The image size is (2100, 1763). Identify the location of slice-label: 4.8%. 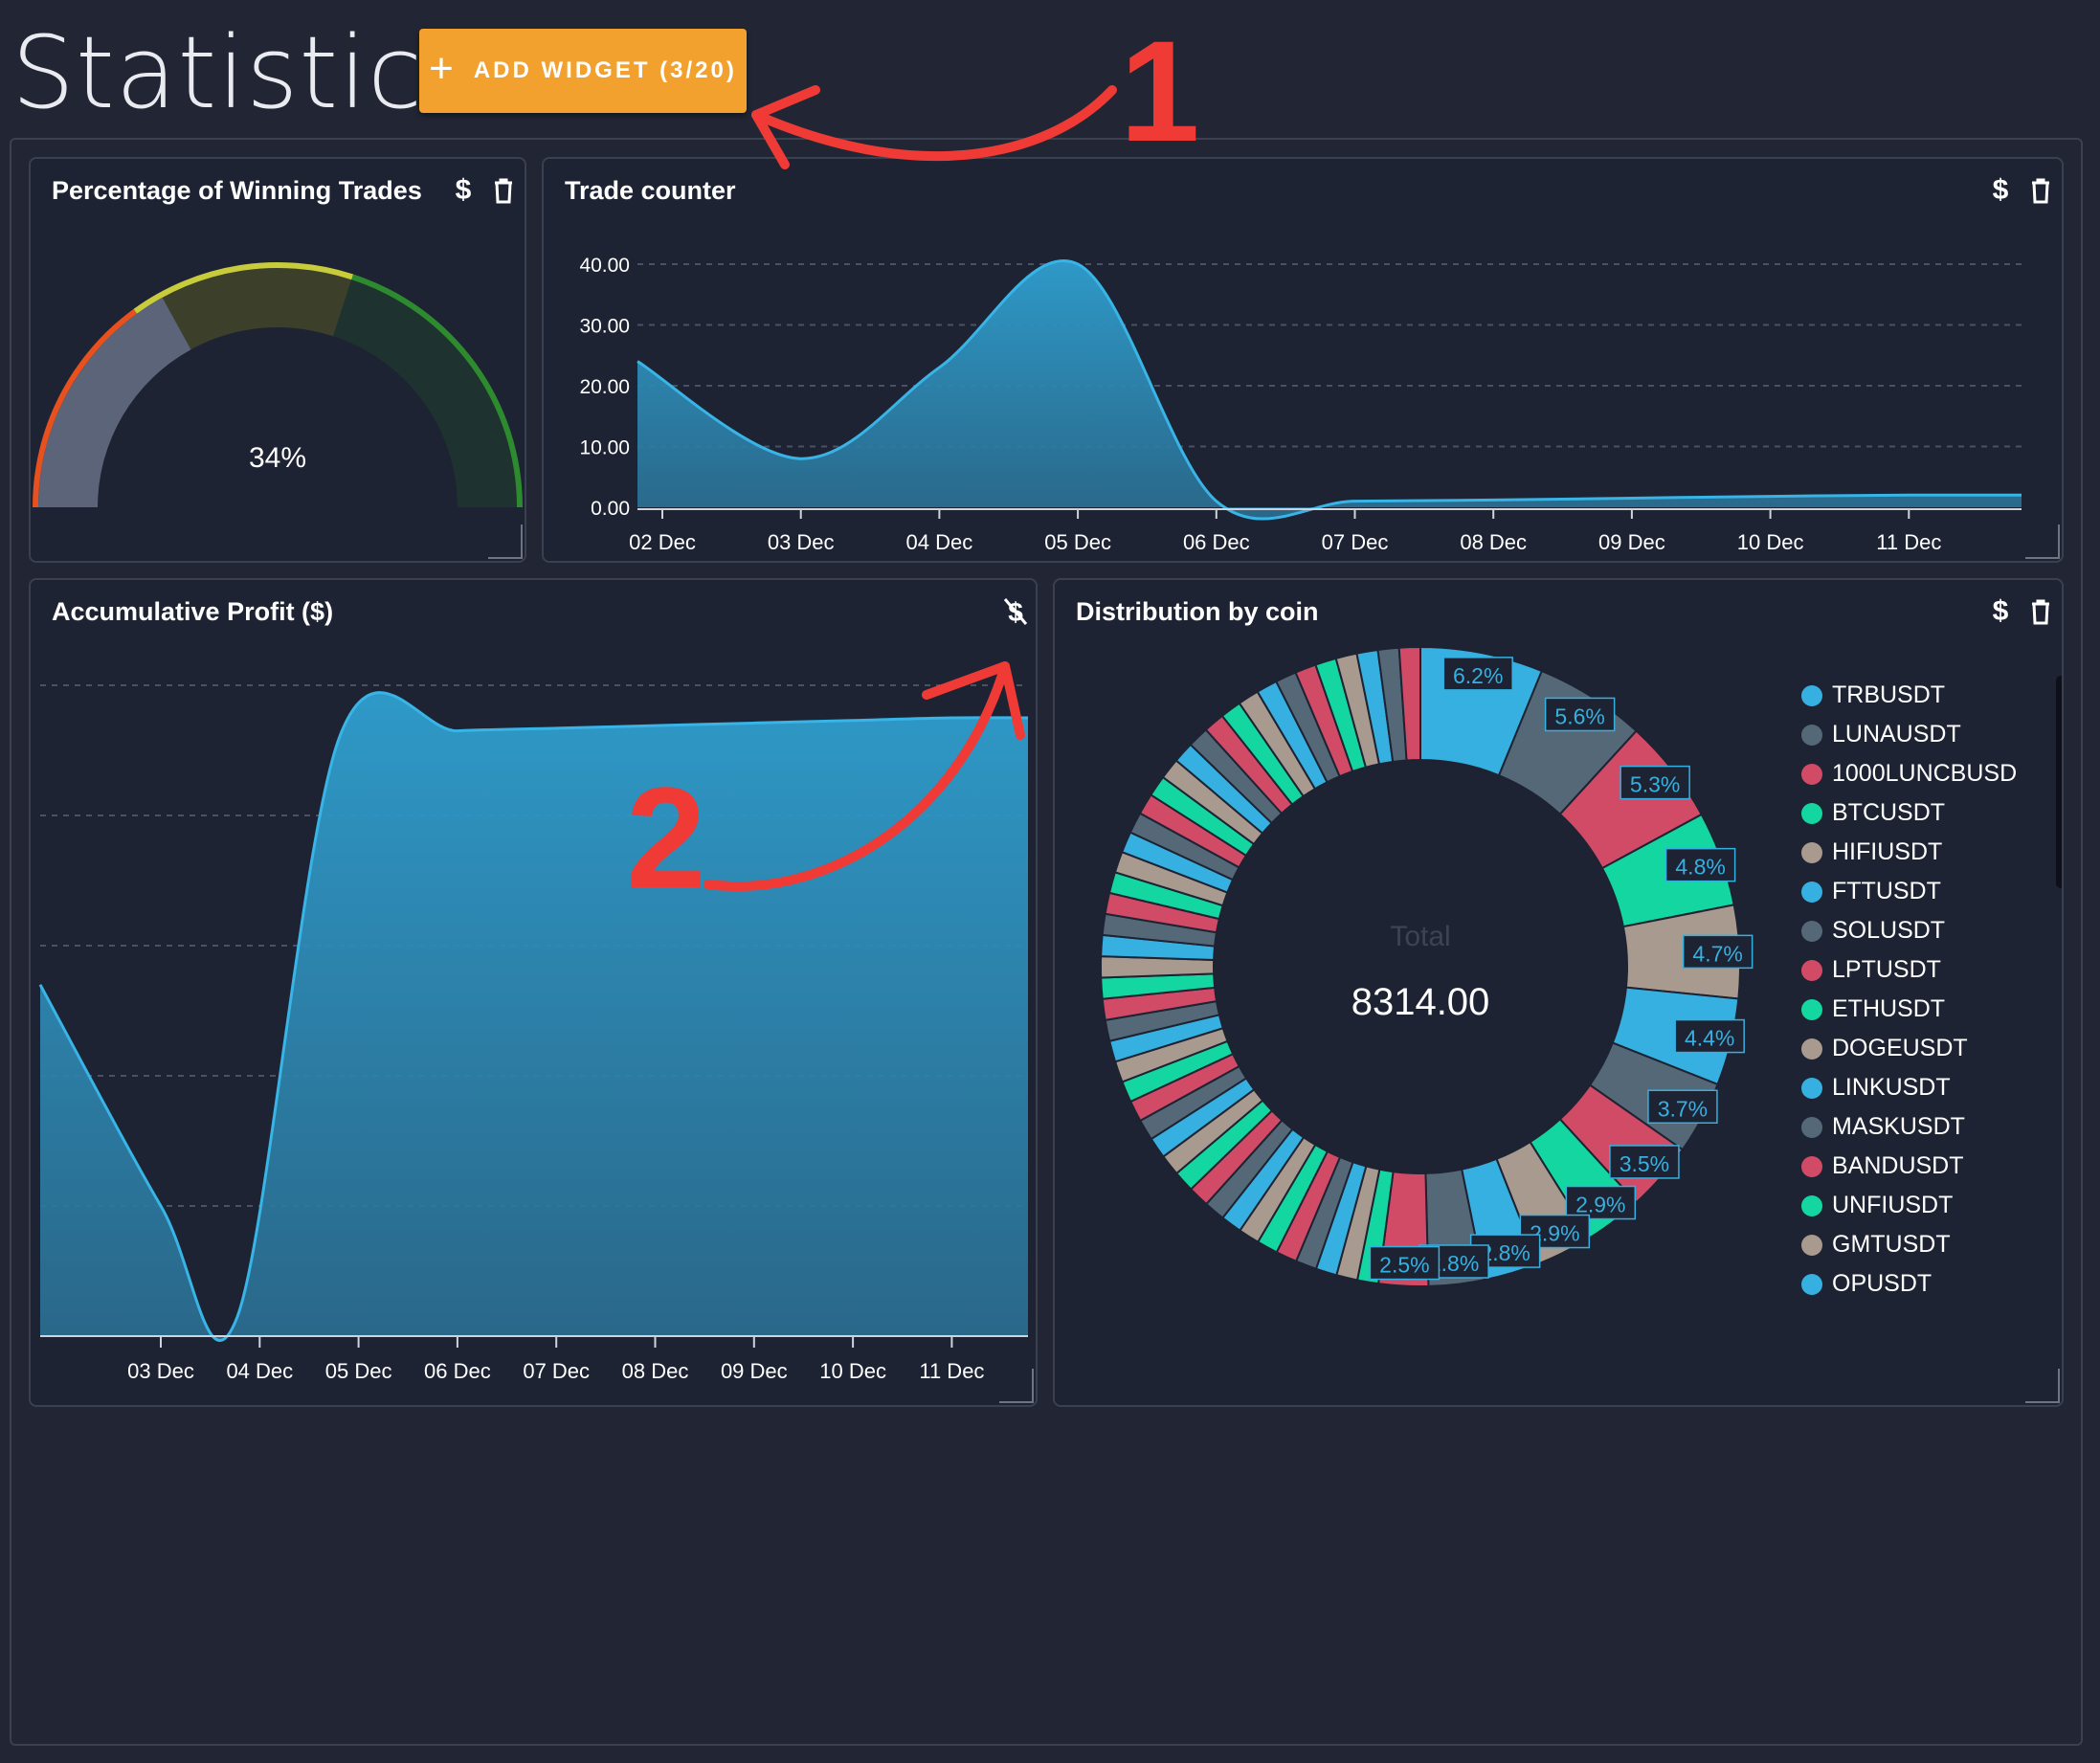
(1700, 867).